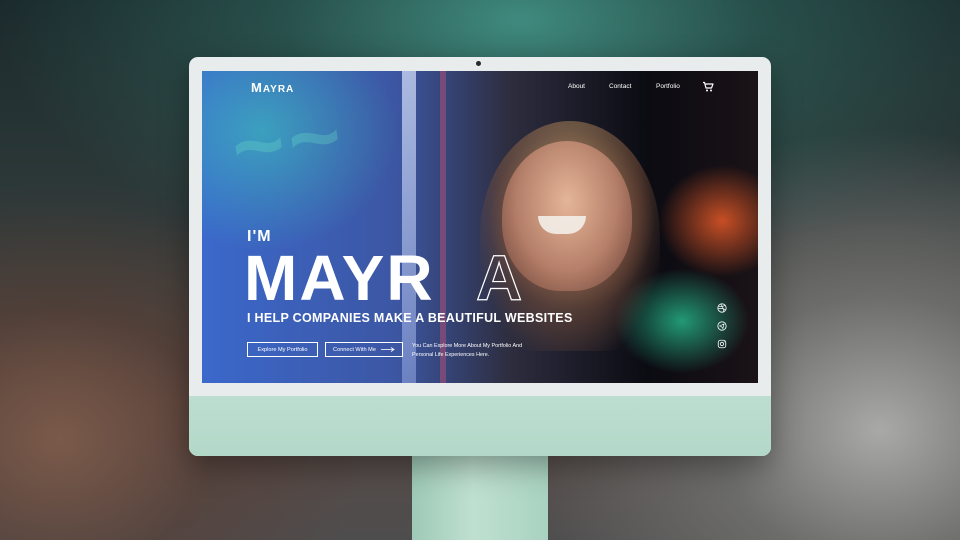 The height and width of the screenshot is (540, 960). I want to click on telegram-icon, so click(722, 326).